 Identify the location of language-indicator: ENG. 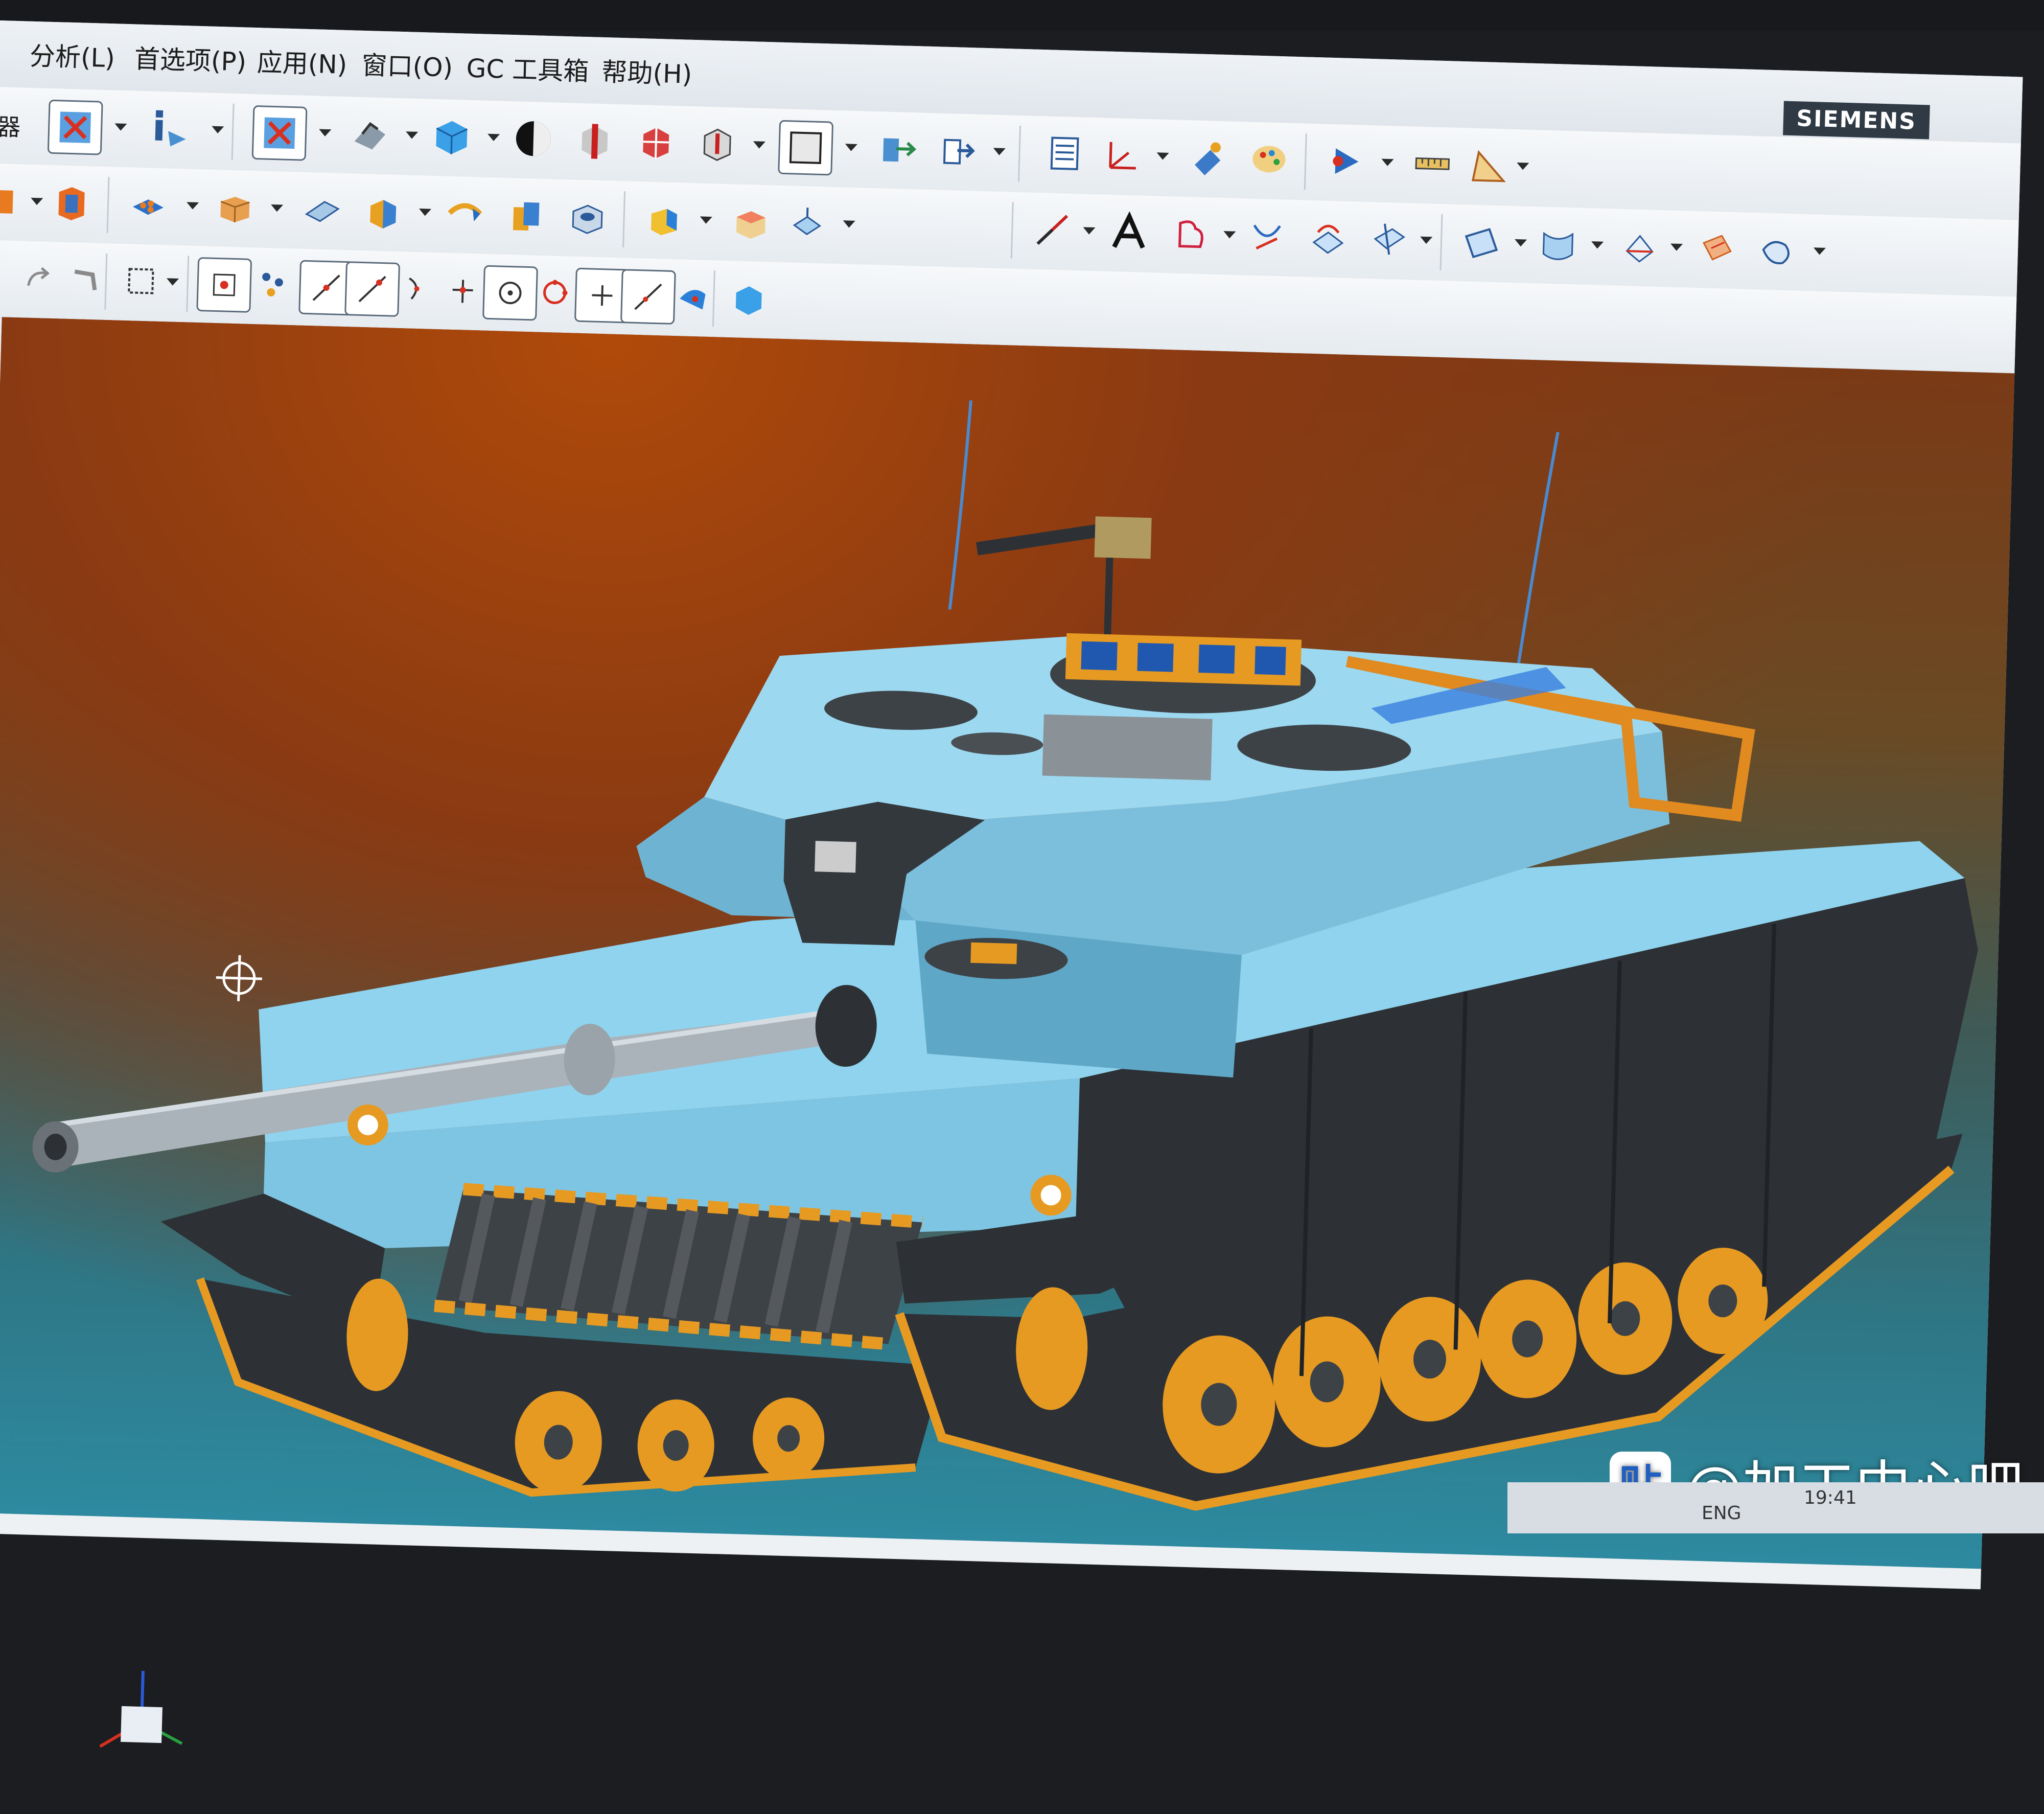
(1721, 1513).